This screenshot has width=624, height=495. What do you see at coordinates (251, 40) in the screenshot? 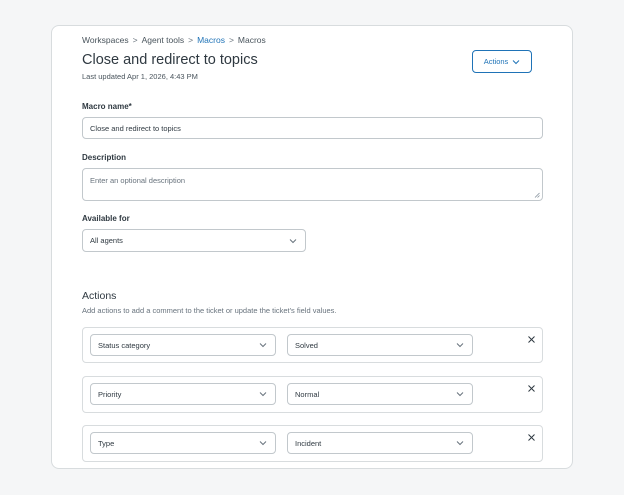
I see `breadcrumb-current: Macros` at bounding box center [251, 40].